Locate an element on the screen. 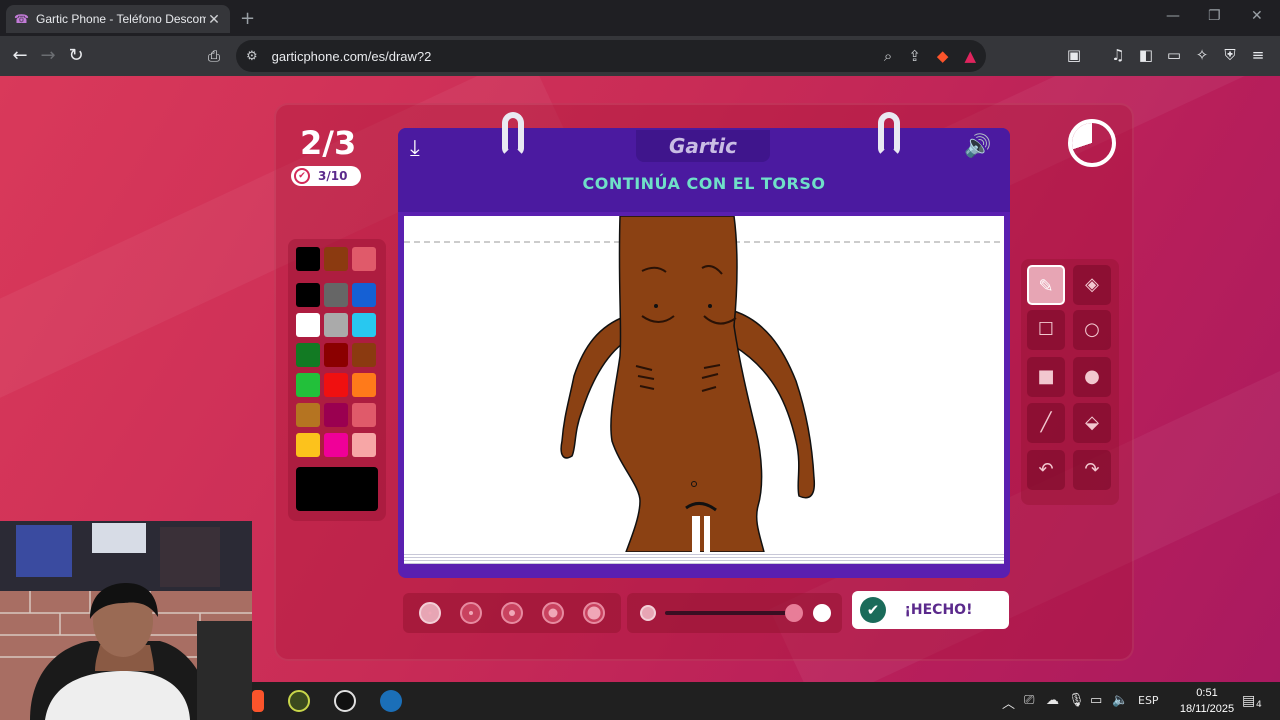  check-icon: ✔ is located at coordinates (302, 176).